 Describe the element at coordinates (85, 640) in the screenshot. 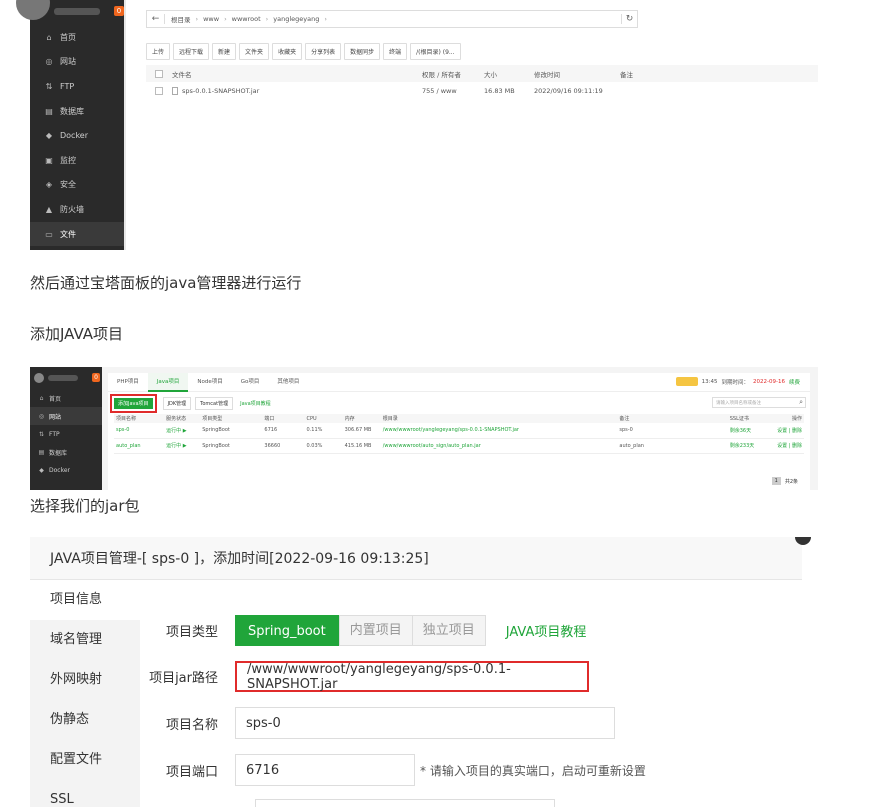

I see `side-tab-1: 域名管理` at that location.